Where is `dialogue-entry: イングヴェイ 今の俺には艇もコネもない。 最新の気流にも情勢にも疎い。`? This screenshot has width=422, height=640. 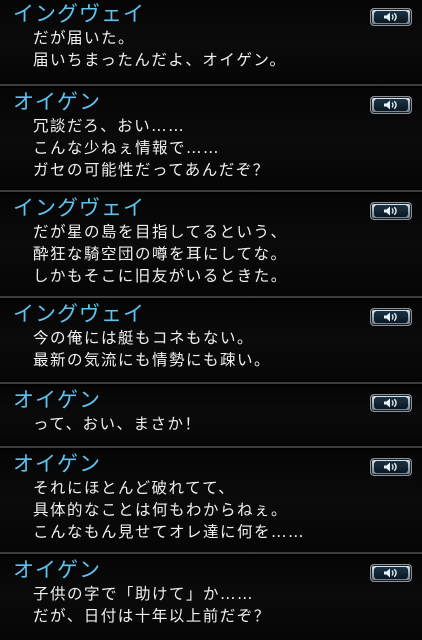
dialogue-entry: イングヴェイ 今の俺には艇もコネもない。 最新の気流にも情勢にも疎い。 is located at coordinates (211, 342).